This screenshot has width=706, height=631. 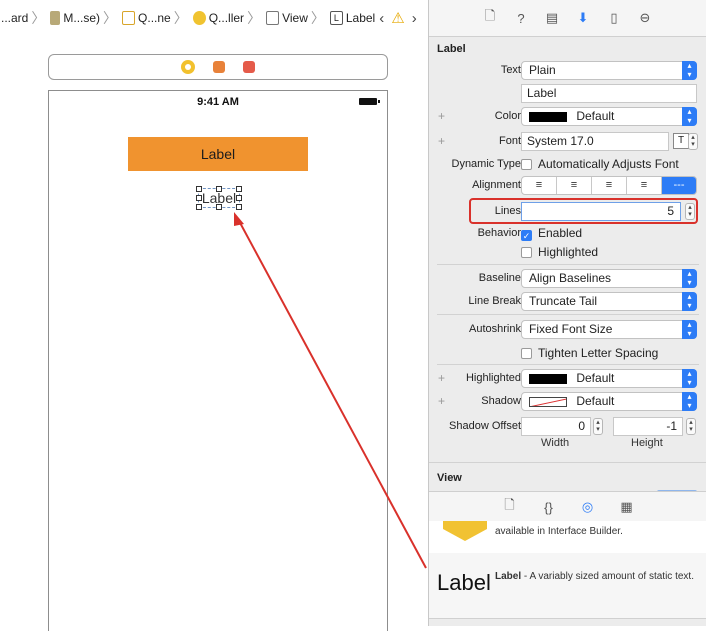 What do you see at coordinates (548, 507) in the screenshot?
I see `code-snippet-icon: {}` at bounding box center [548, 507].